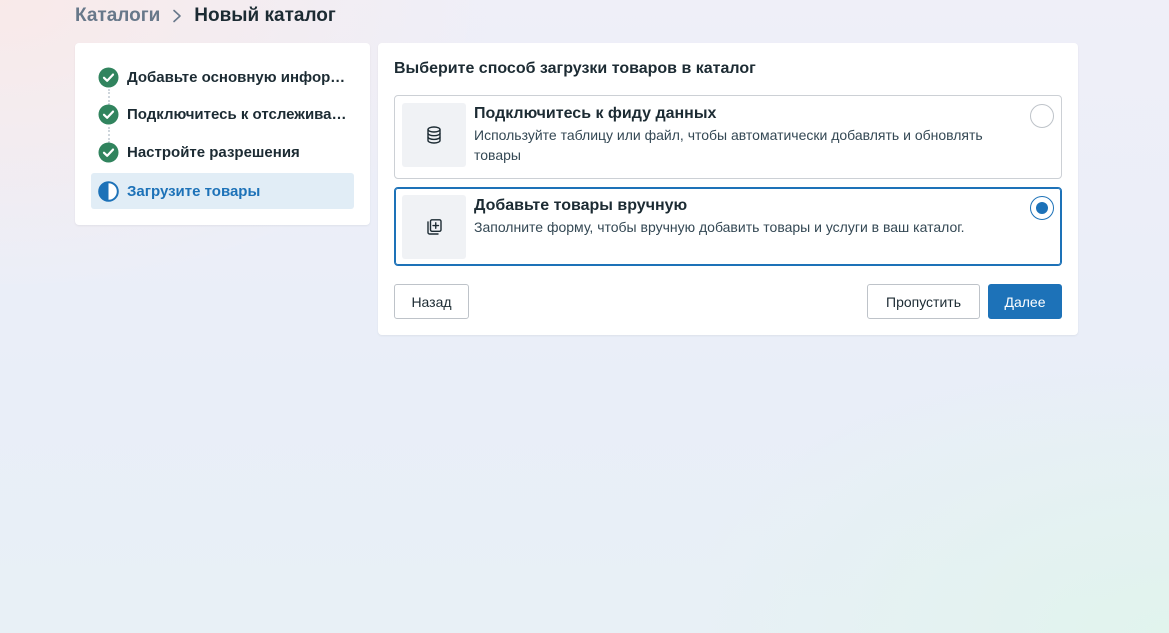  Describe the element at coordinates (1025, 301) in the screenshot. I see `next-button: Далее` at that location.